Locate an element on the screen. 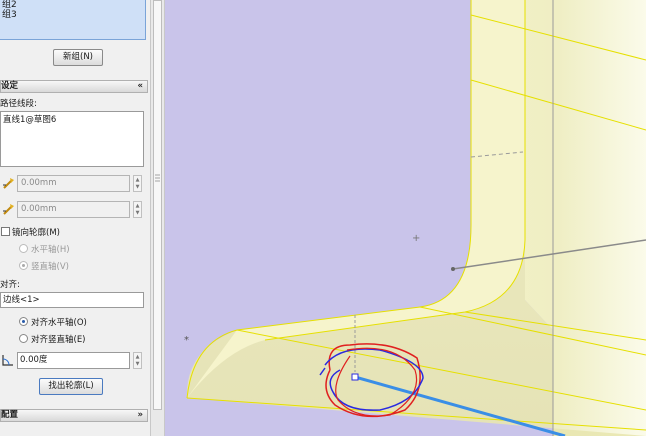  horizontal-axis-label: 水平轴(H) is located at coordinates (50, 250).